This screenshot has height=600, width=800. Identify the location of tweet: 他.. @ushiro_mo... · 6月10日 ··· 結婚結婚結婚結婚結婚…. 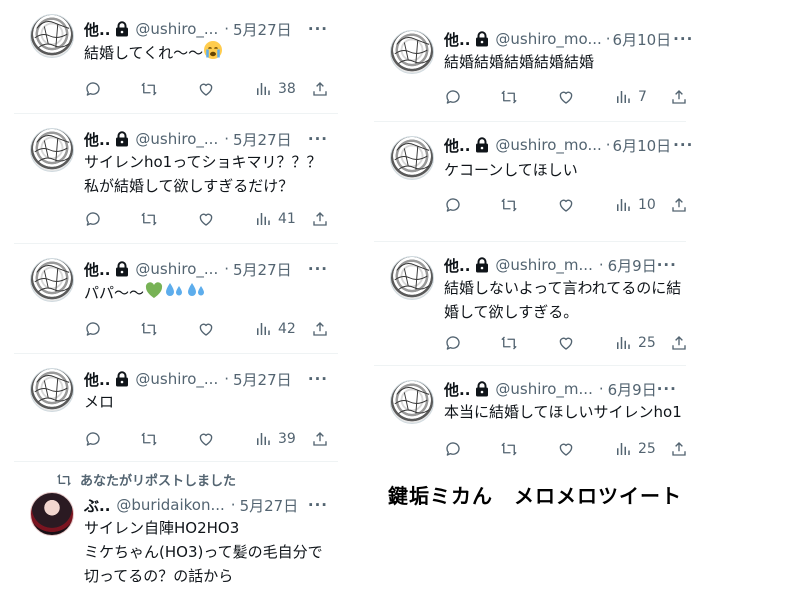
(533, 71).